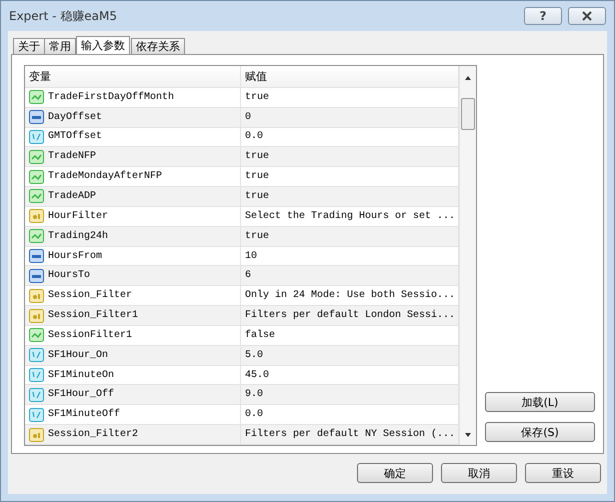 This screenshot has height=502, width=615. I want to click on reset-button: 重设, so click(563, 473).